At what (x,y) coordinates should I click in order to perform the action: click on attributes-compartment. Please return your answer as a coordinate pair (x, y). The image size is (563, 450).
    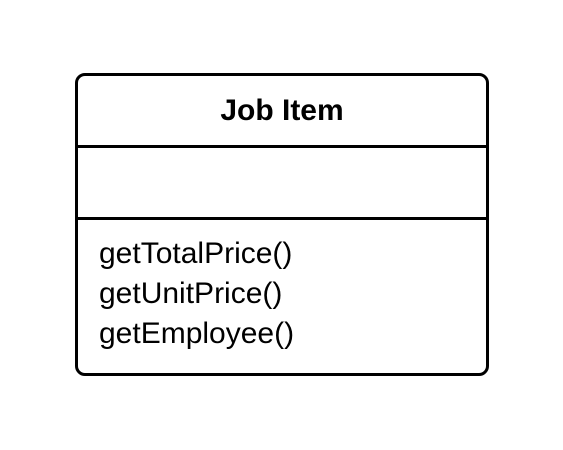
    Looking at the image, I should click on (282, 184).